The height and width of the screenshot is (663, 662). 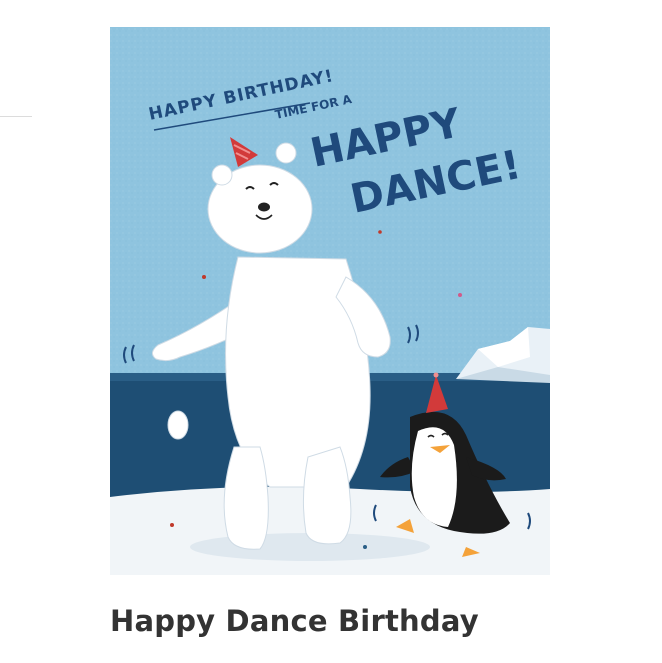 What do you see at coordinates (16, 116) in the screenshot?
I see `left-divider` at bounding box center [16, 116].